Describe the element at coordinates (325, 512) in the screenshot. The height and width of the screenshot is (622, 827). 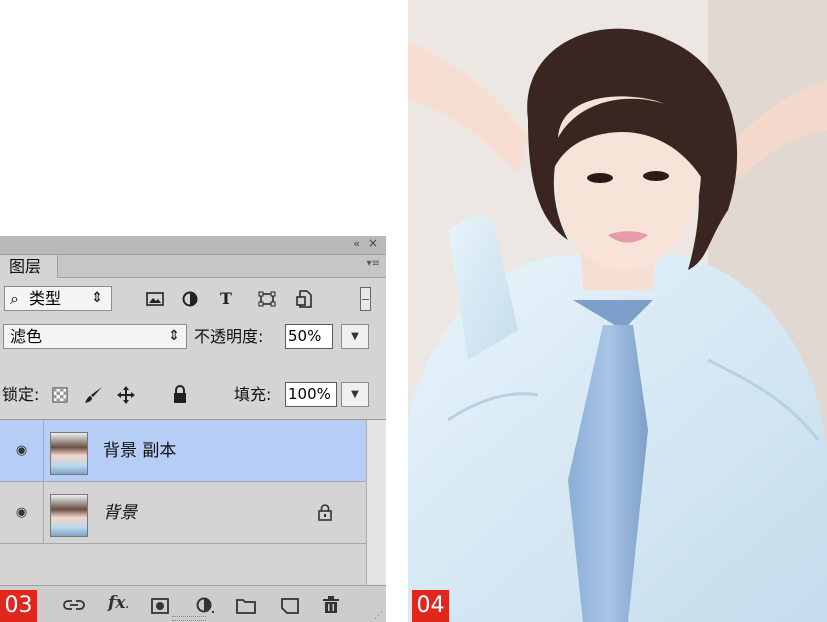
I see `layer-lock-icon` at that location.